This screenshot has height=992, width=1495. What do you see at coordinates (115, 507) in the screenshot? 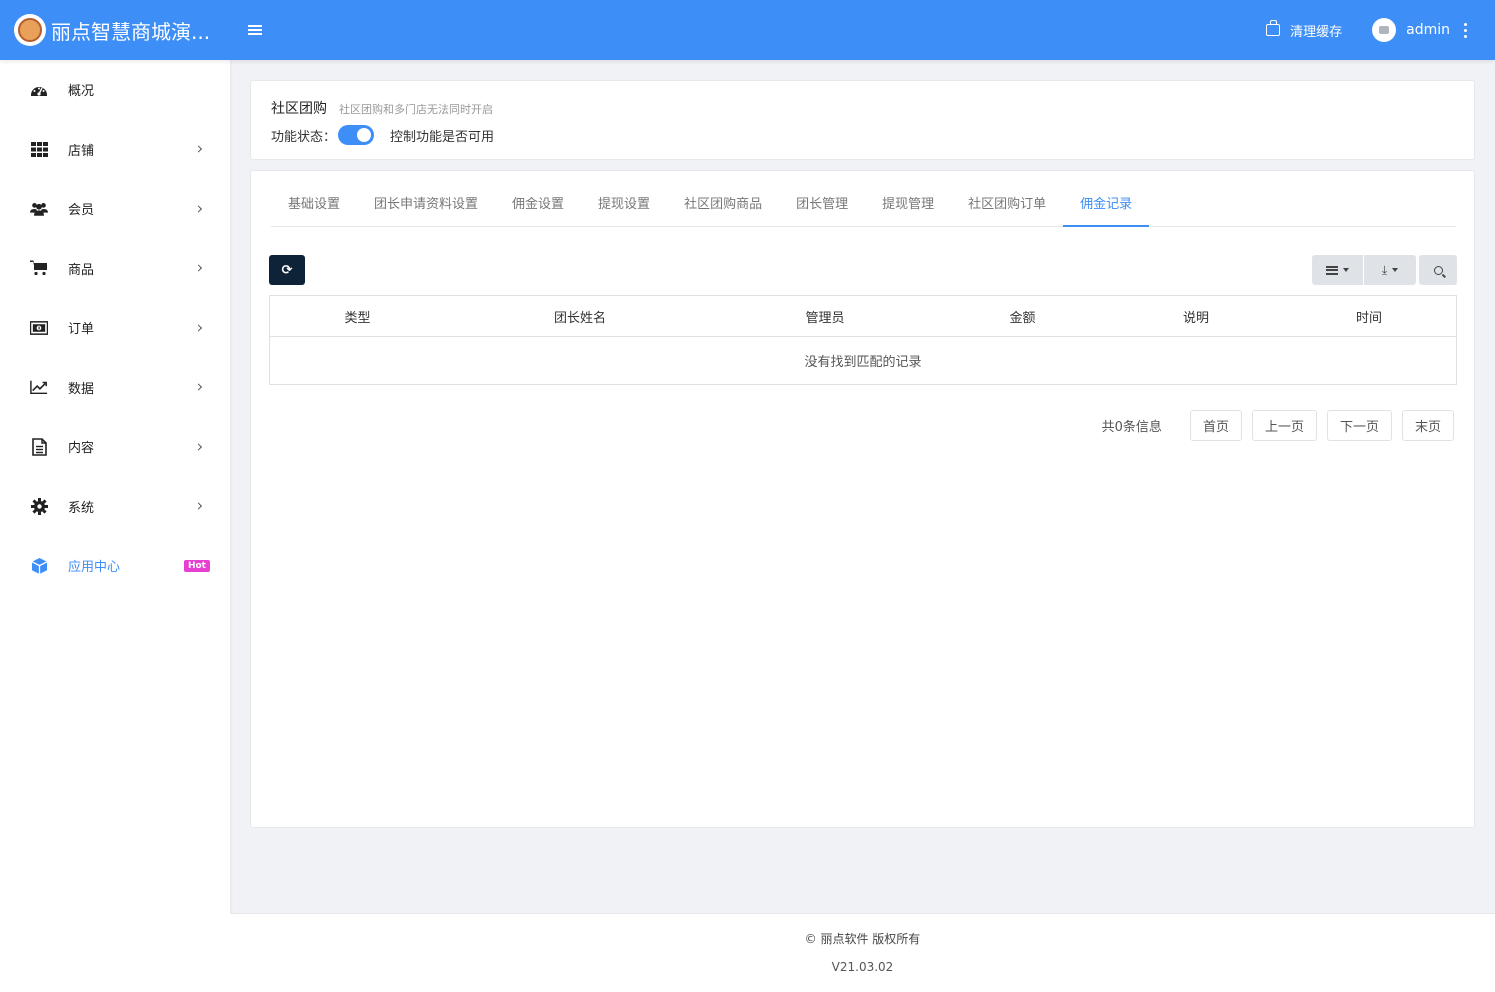
I see `sidebar-item-system: 系统` at bounding box center [115, 507].